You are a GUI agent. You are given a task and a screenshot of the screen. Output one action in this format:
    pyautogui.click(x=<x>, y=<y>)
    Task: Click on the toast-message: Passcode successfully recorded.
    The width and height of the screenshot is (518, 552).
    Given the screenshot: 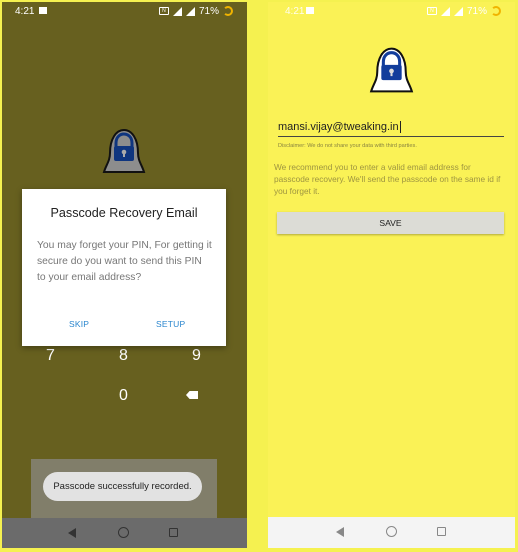 What is the action you would take?
    pyautogui.click(x=122, y=486)
    